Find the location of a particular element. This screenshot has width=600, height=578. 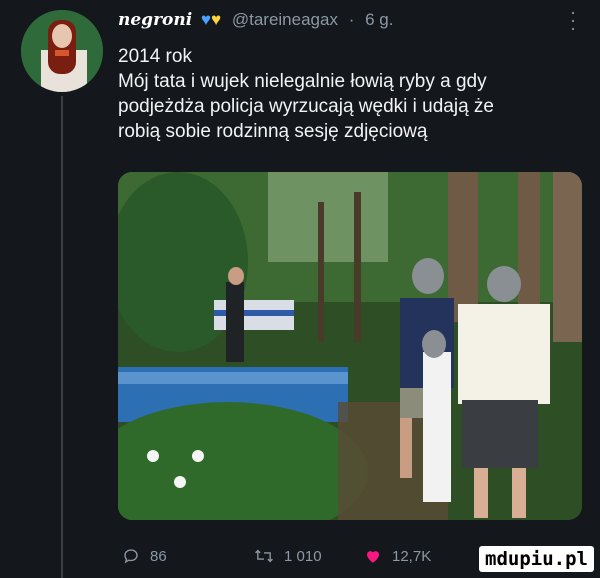

like-count: 12,7K is located at coordinates (412, 556).